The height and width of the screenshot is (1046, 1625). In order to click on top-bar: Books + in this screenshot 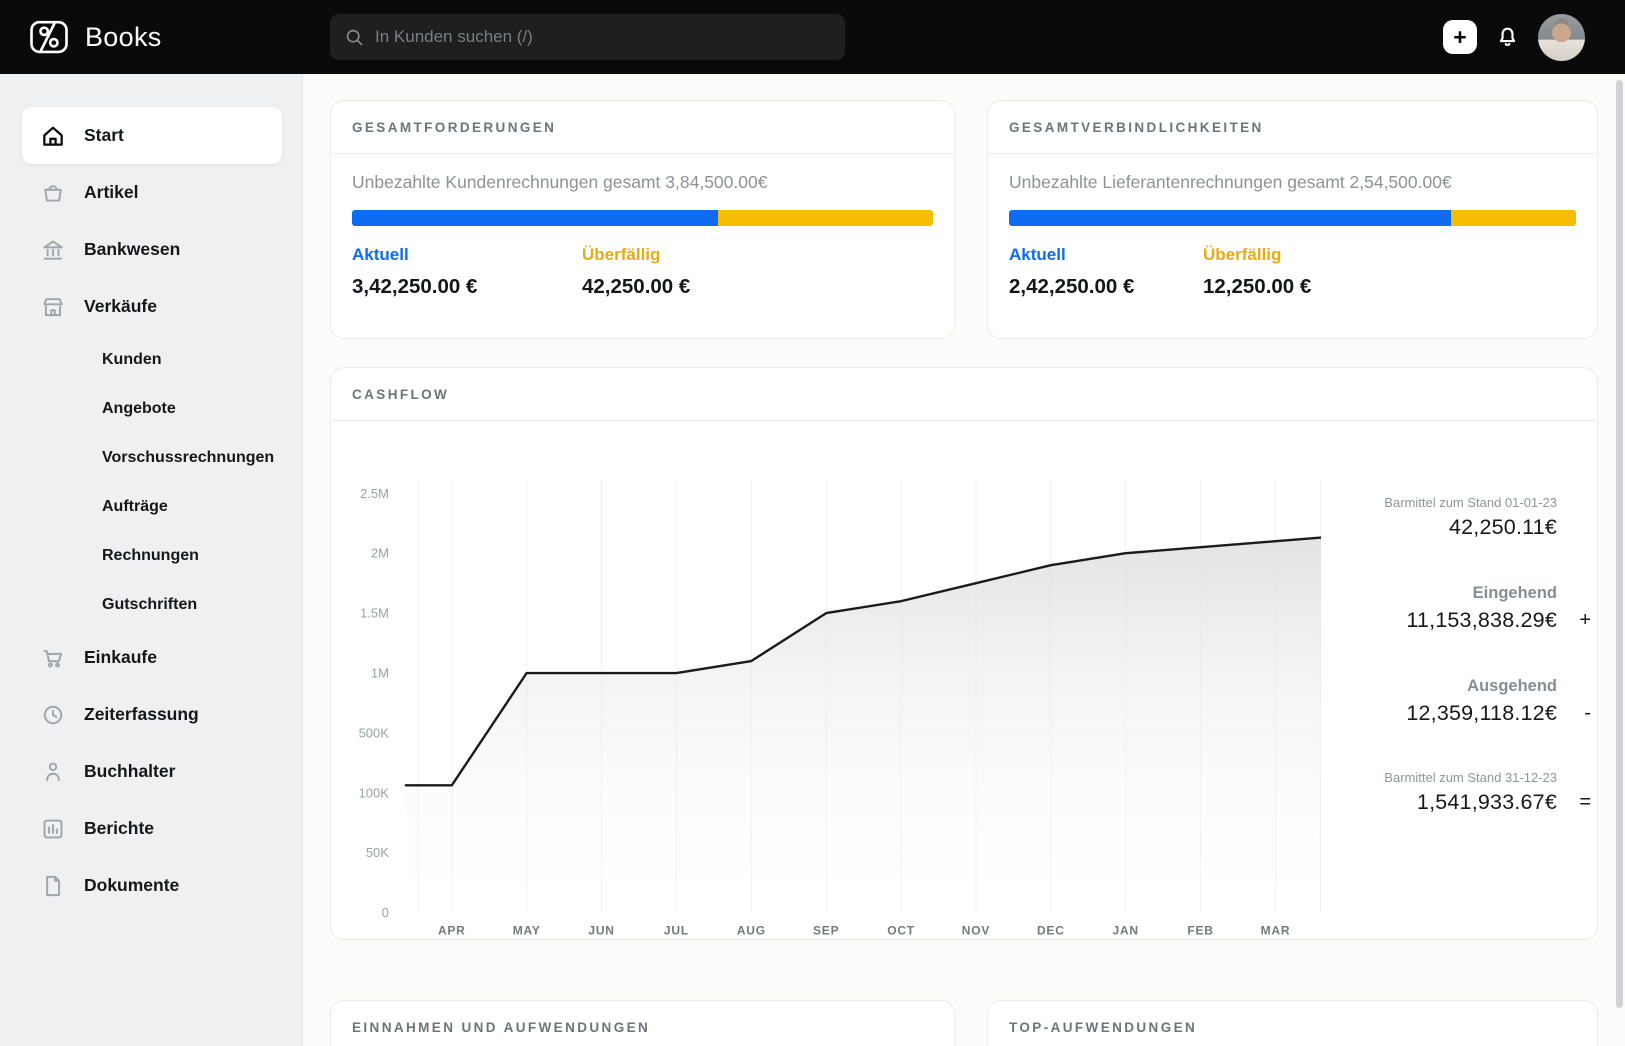, I will do `click(812, 37)`.